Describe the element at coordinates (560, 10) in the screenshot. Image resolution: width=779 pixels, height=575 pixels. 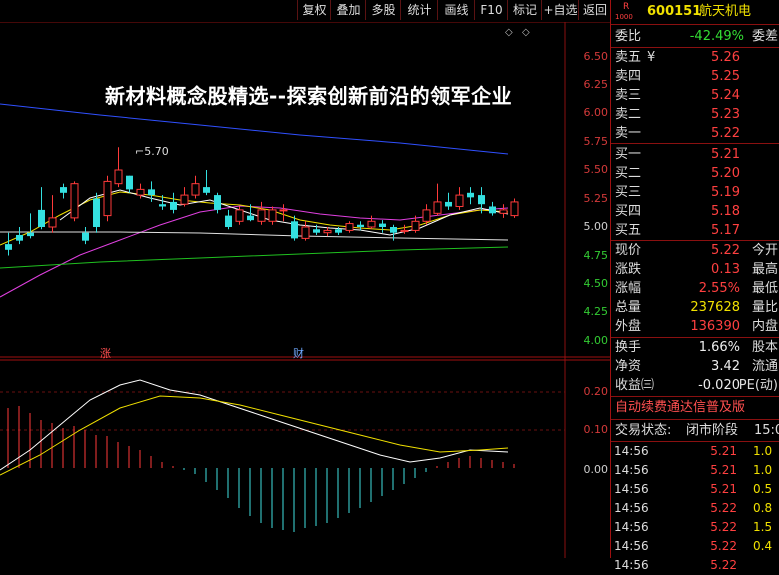
I see `toolbar-button-7: +自选` at that location.